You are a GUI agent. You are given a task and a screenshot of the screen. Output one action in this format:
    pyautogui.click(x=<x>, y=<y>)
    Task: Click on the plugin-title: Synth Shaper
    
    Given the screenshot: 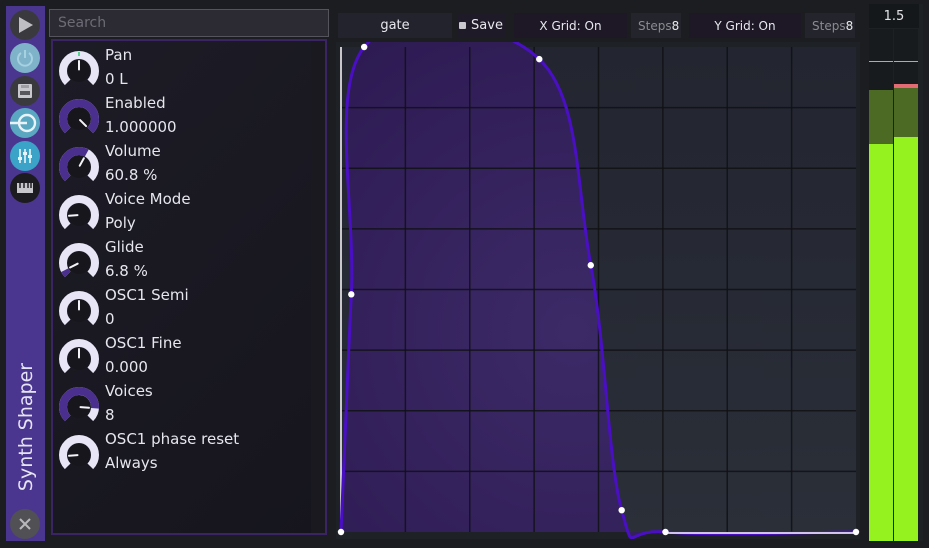 What is the action you would take?
    pyautogui.click(x=25, y=427)
    